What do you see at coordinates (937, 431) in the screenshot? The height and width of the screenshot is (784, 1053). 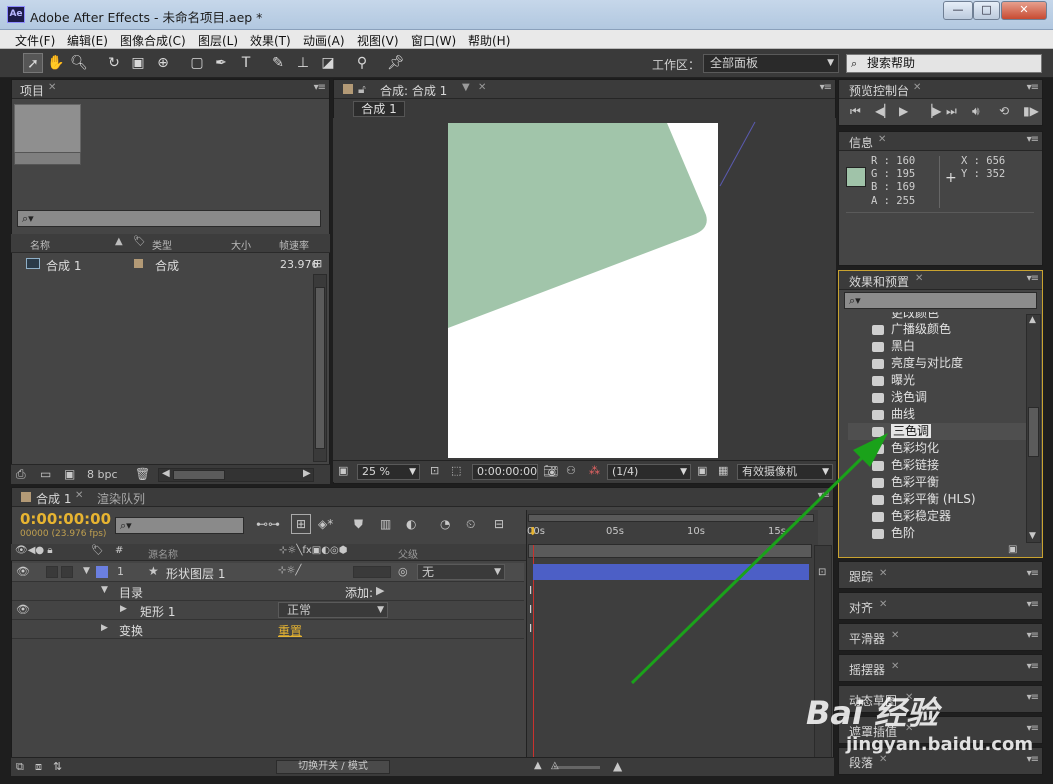 I see `effect-item-selected: 三色调` at bounding box center [937, 431].